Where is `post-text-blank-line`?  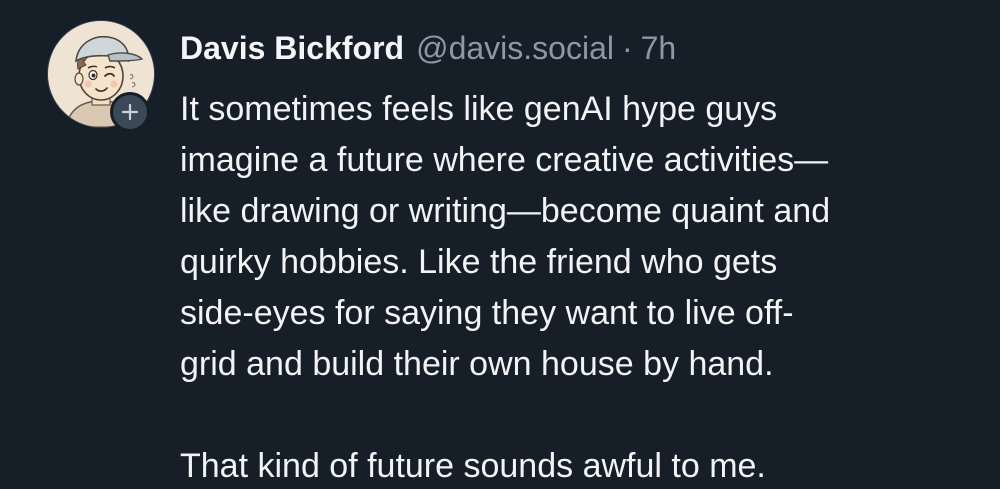
post-text-blank-line is located at coordinates (575, 415).